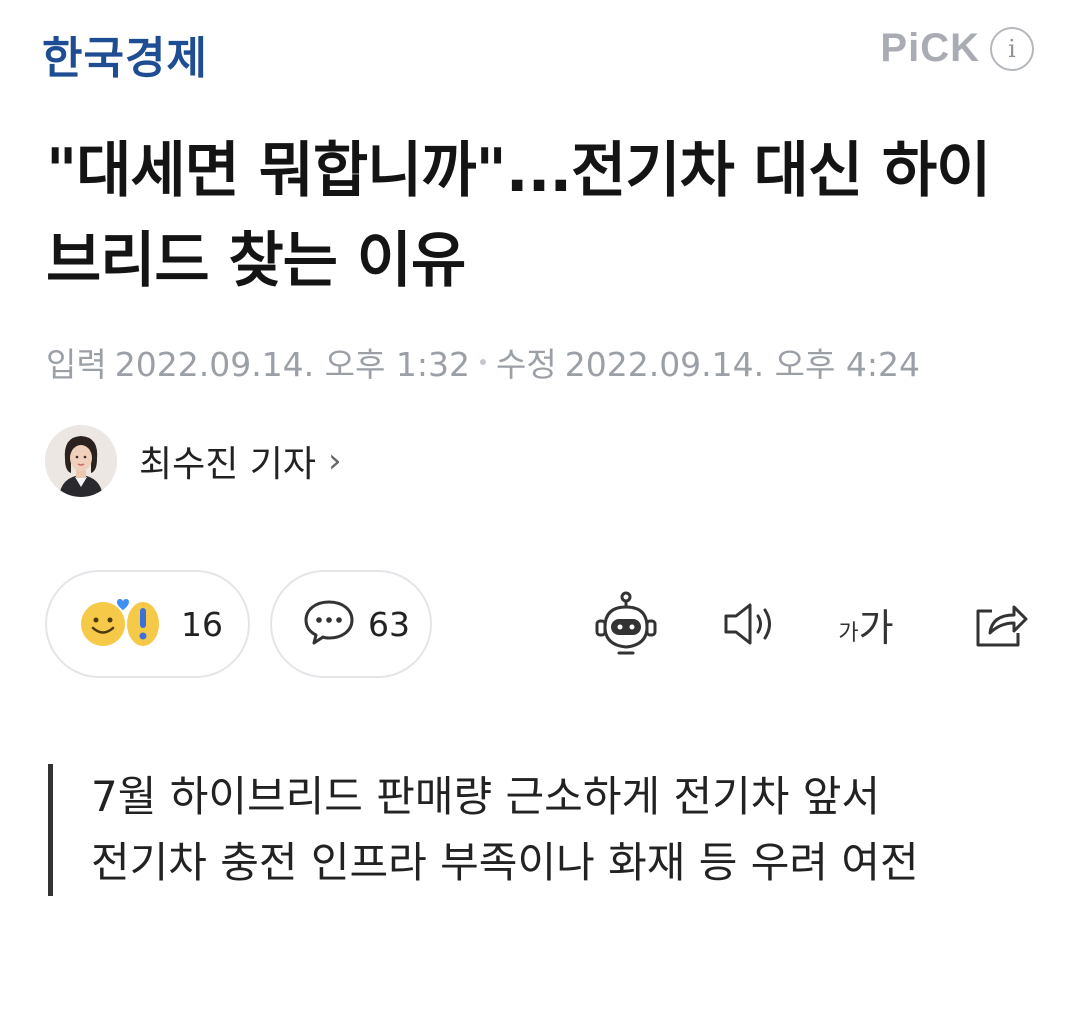 The height and width of the screenshot is (1011, 1080). Describe the element at coordinates (505, 862) in the screenshot. I see `summary-line: 전기차 충전 인프라 부족이나 화재 등 우려 여전` at that location.